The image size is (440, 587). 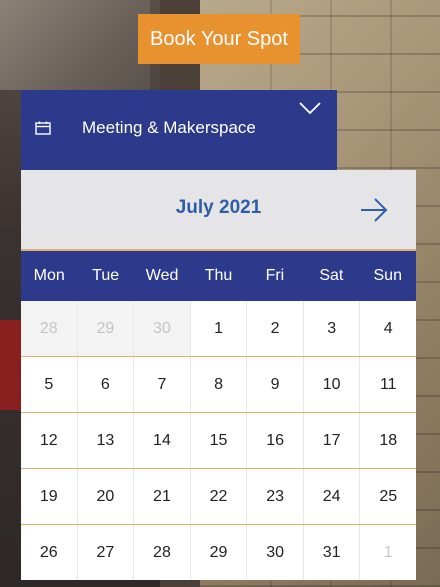 I want to click on calendar-day: 22, so click(x=219, y=496).